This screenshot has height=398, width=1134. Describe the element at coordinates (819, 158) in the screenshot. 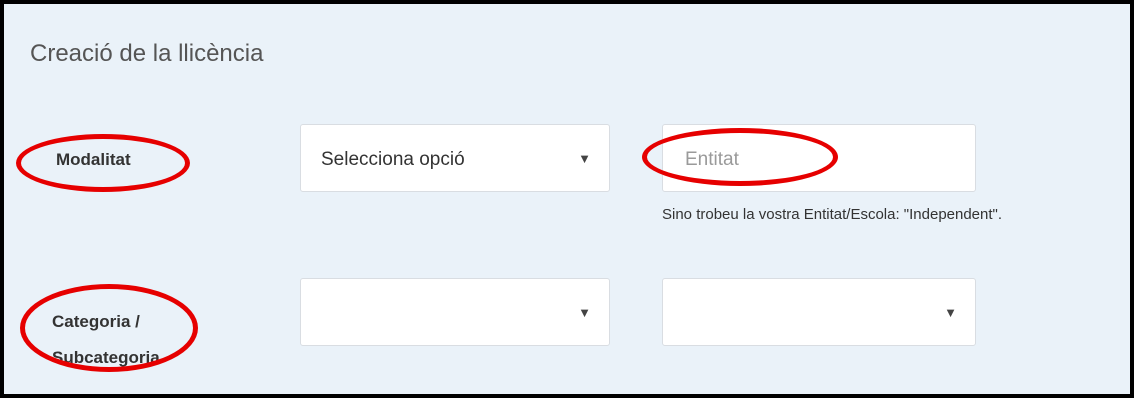

I see `entitat-input: Entitat` at that location.